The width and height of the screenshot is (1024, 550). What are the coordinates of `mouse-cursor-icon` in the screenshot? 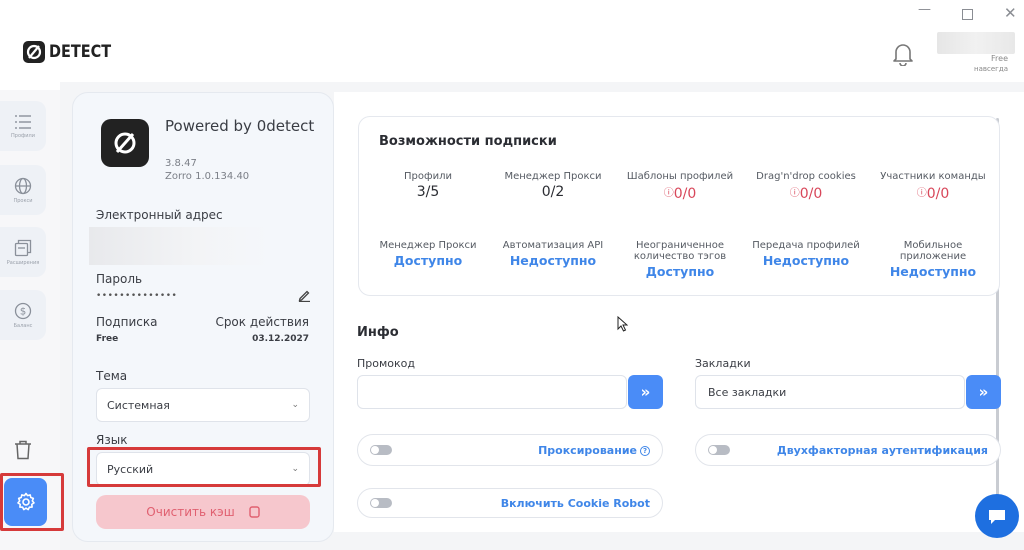 It's located at (623, 325).